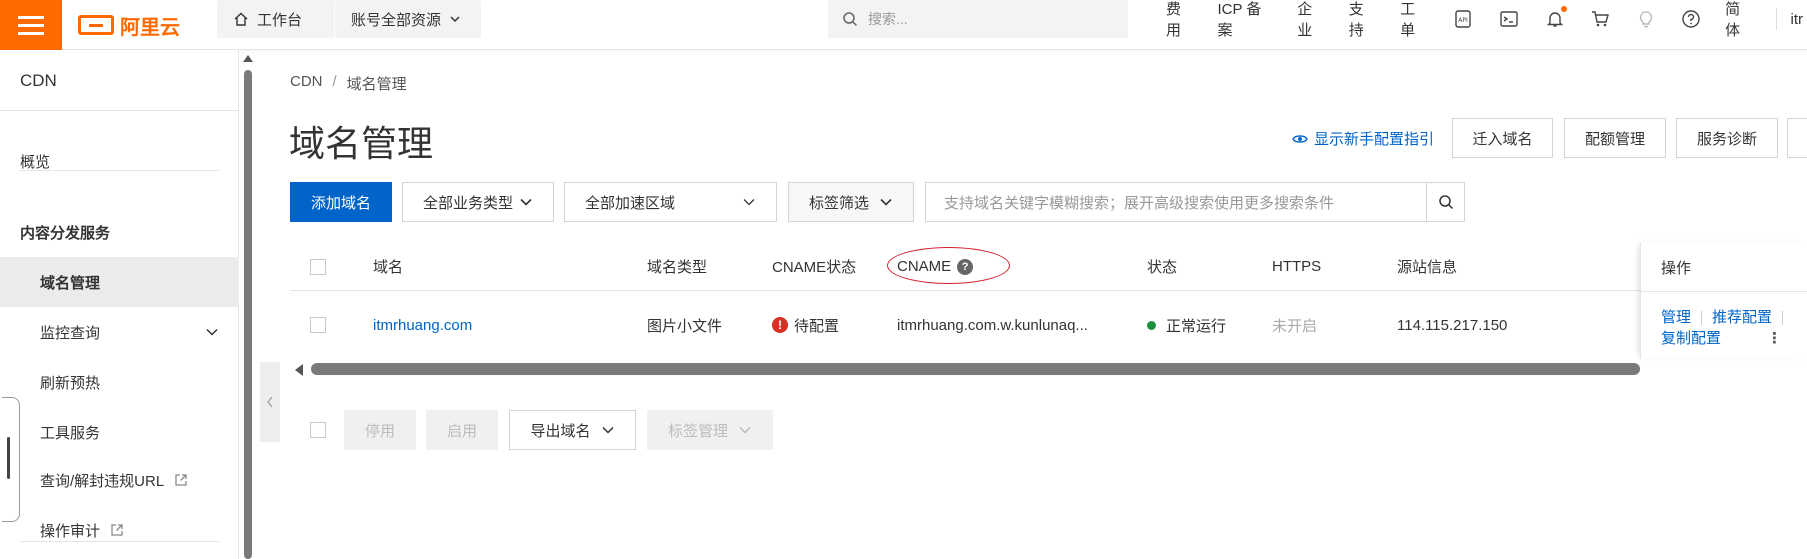  What do you see at coordinates (248, 58) in the screenshot?
I see `scroll-up-arrow-icon` at bounding box center [248, 58].